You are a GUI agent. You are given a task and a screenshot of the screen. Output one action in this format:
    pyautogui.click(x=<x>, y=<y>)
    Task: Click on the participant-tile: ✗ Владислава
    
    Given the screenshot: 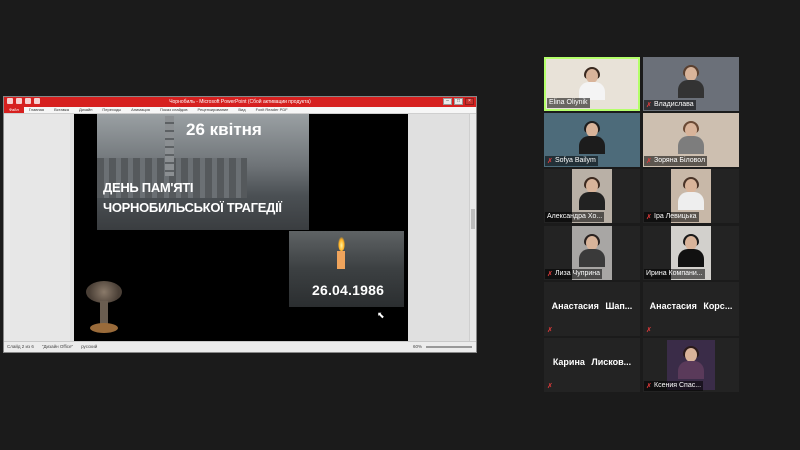 What is the action you would take?
    pyautogui.click(x=691, y=84)
    